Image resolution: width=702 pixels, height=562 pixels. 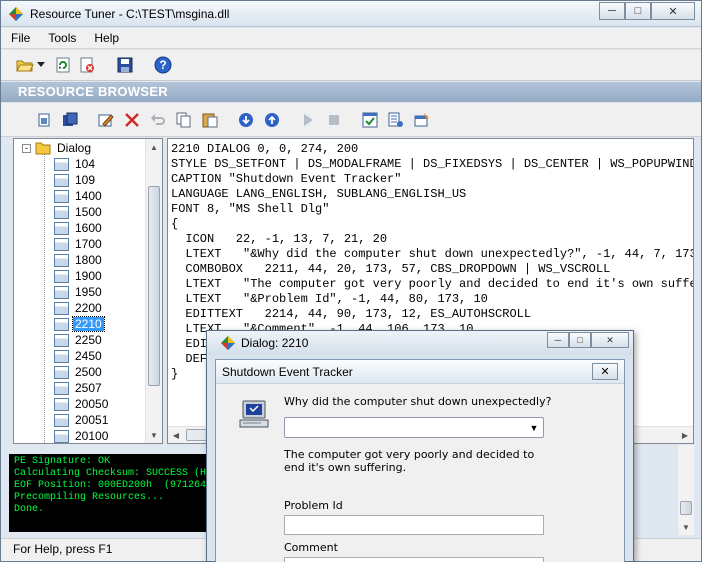 What do you see at coordinates (638, 11) in the screenshot?
I see `maximize-button: □` at bounding box center [638, 11].